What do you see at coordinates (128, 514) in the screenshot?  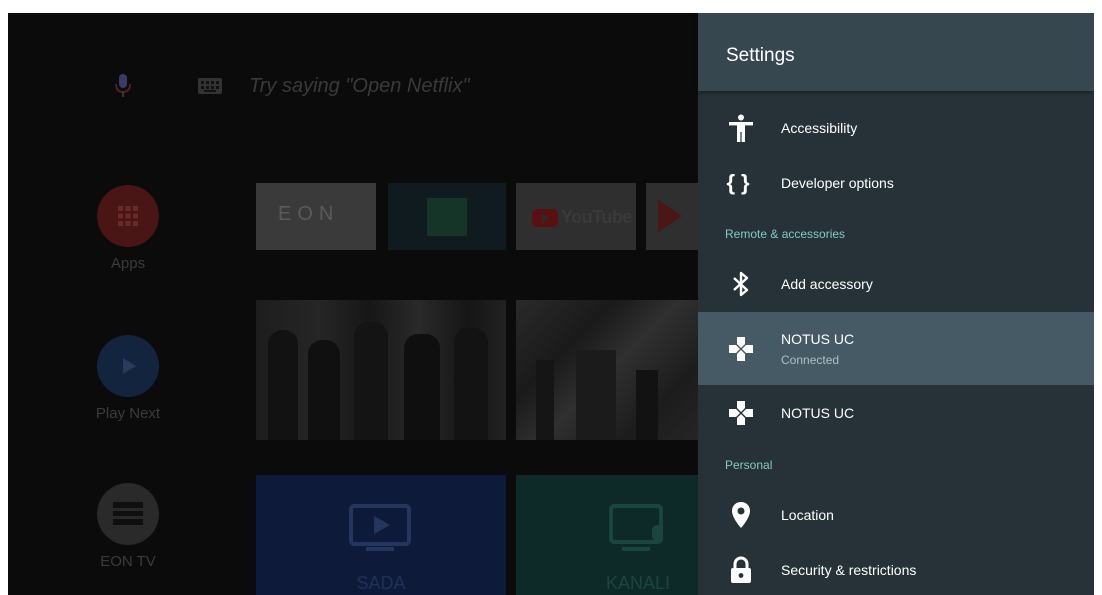 I see `eon-tv-icon` at bounding box center [128, 514].